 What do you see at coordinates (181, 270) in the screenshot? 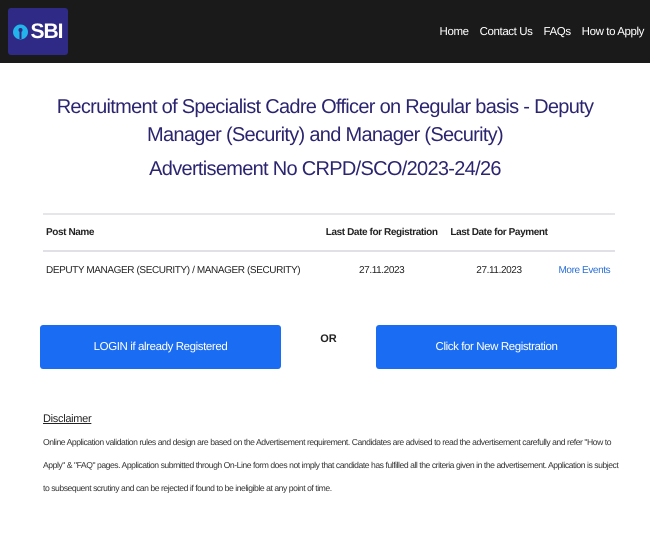
I see `table-cell: DEPUTY MANAGER (SECURITY) / MANAGER (SECURITY)` at bounding box center [181, 270].